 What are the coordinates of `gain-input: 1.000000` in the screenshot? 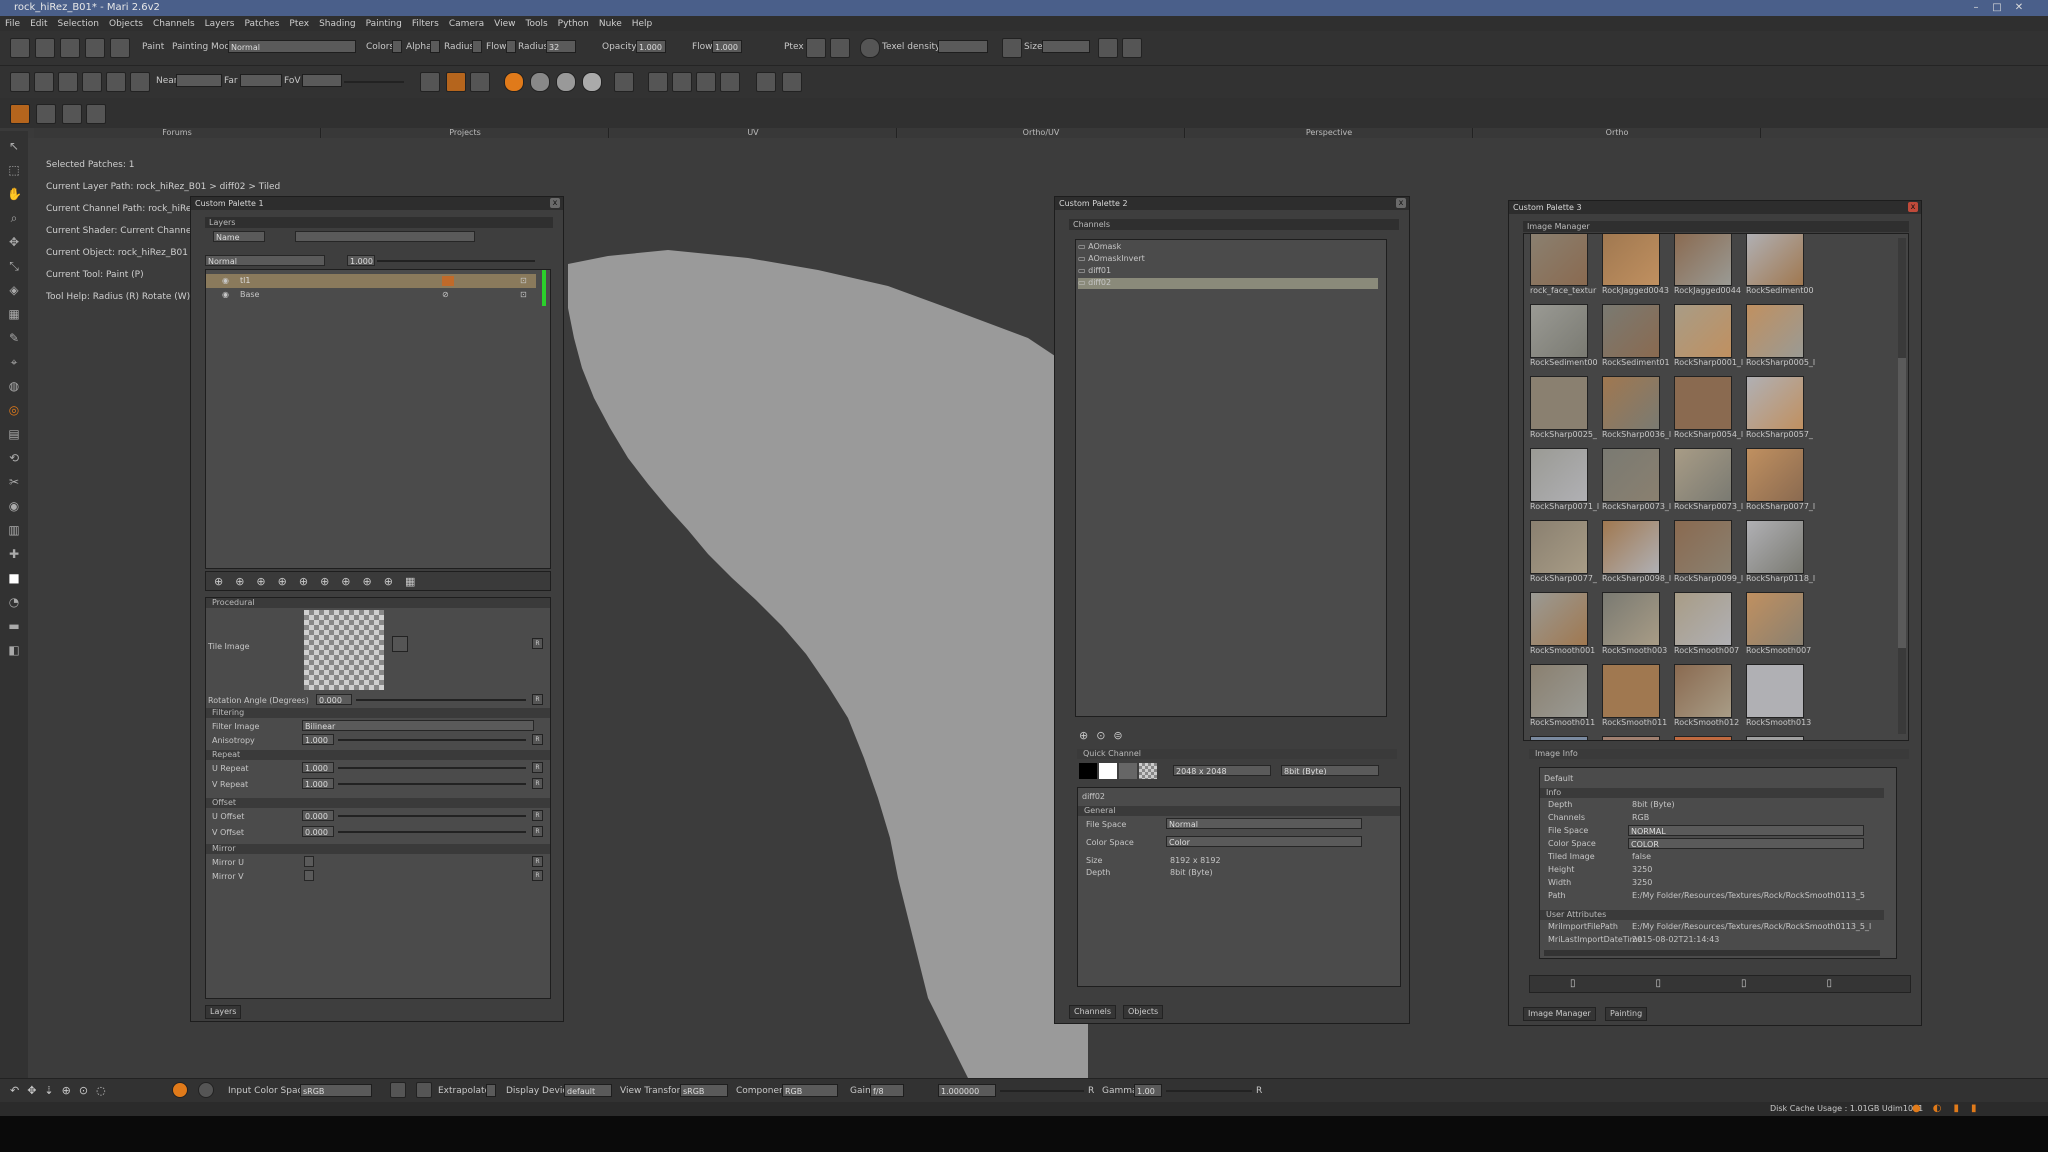 It's located at (967, 1090).